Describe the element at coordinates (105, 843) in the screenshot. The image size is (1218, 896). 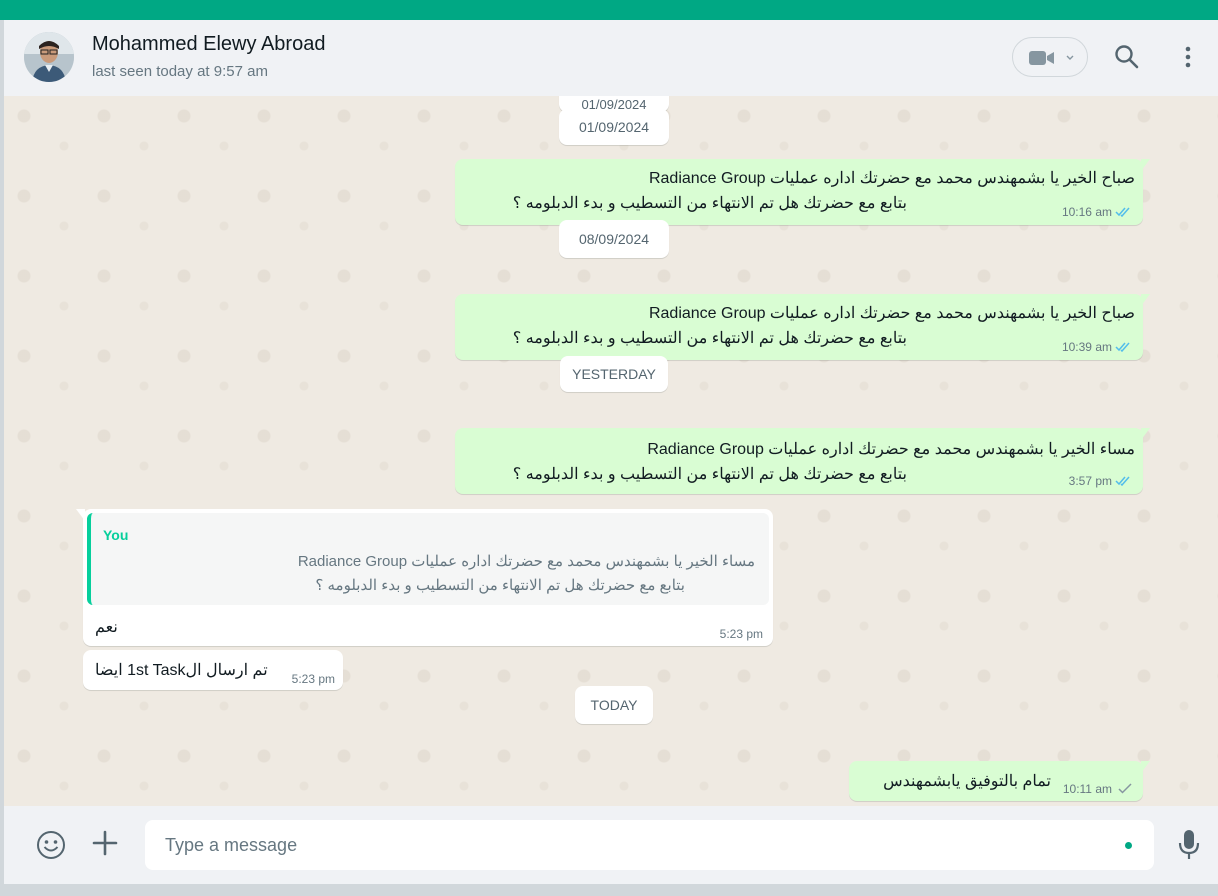
I see `plus-icon` at that location.